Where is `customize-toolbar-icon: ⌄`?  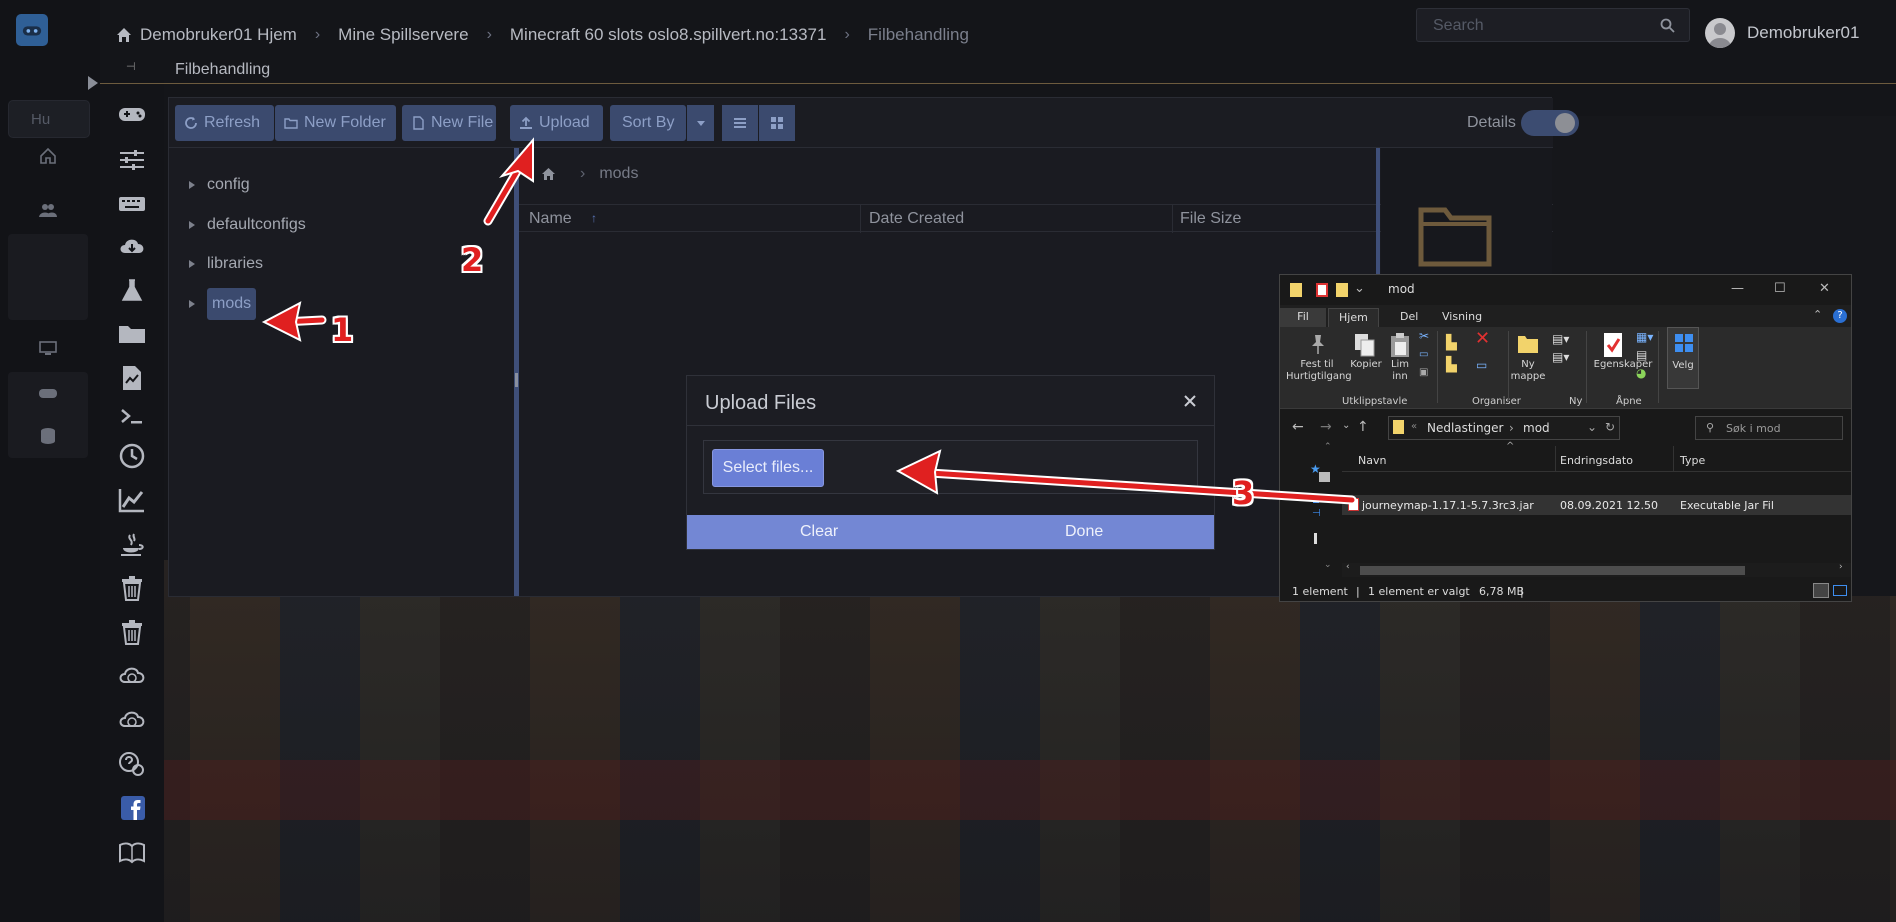 customize-toolbar-icon: ⌄ is located at coordinates (1359, 288).